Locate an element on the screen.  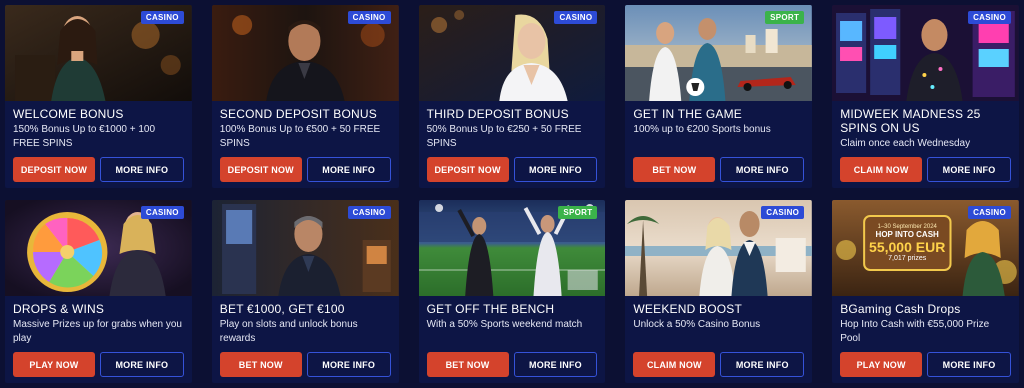
sport-players-image: SPORT is located at coordinates (719, 53).